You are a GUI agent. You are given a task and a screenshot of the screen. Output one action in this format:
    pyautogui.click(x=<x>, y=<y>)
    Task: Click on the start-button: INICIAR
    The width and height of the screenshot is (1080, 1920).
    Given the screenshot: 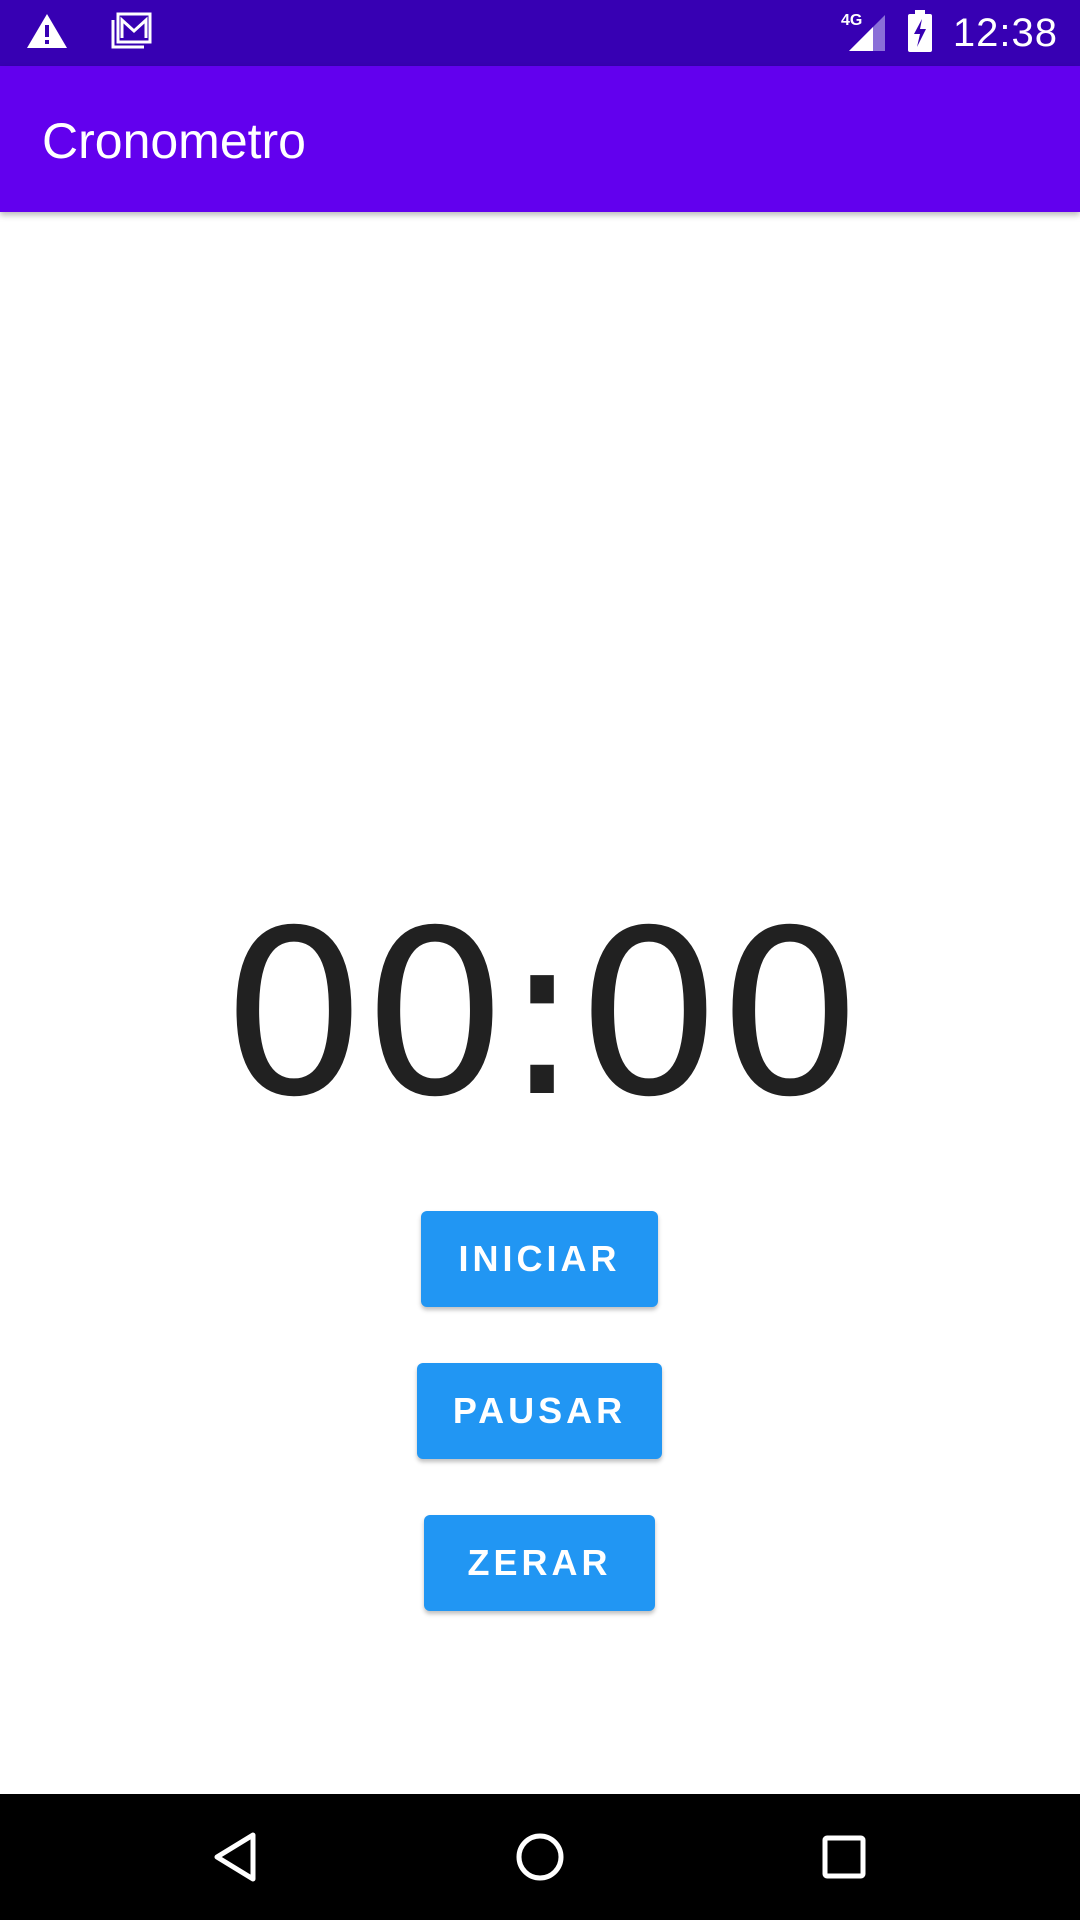 What is the action you would take?
    pyautogui.click(x=539, y=1259)
    